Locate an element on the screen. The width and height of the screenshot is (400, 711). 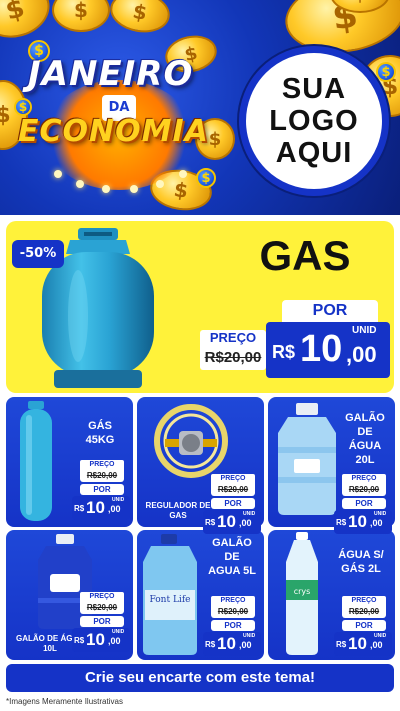
dollar-icon: $ is located at coordinates (386, 72).